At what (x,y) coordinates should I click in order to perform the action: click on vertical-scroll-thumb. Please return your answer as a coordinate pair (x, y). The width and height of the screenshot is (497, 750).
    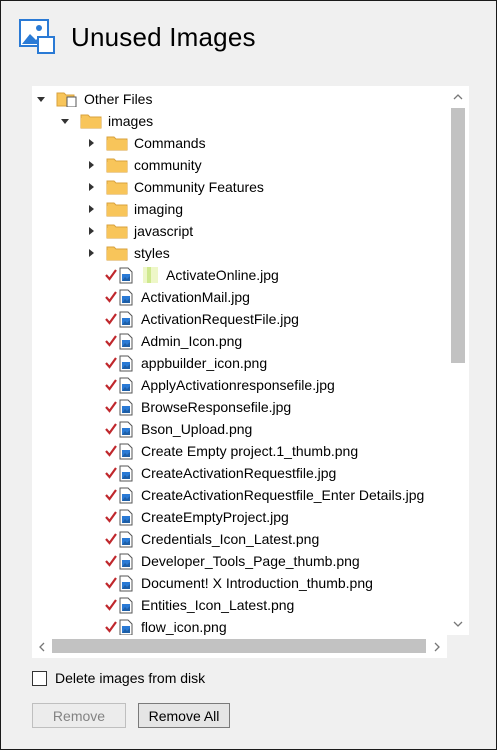
    Looking at the image, I should click on (458, 235).